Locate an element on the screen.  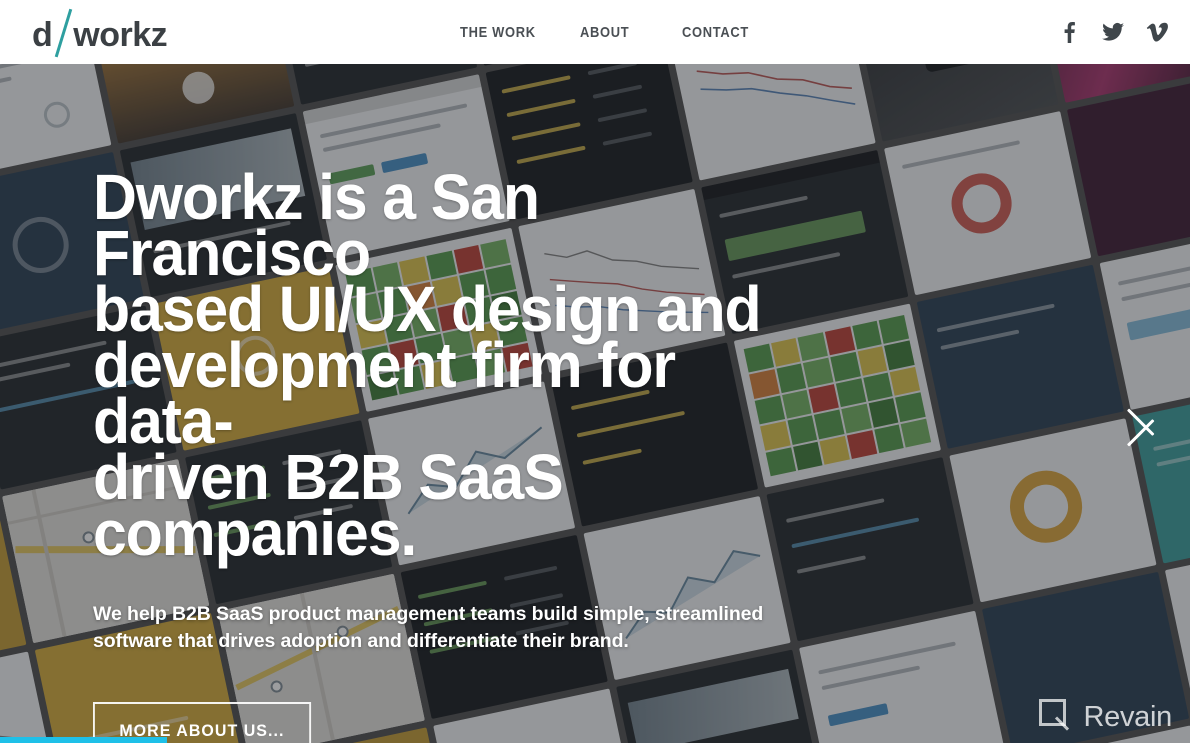
nav-item-contact: CONTACT is located at coordinates (732, 32).